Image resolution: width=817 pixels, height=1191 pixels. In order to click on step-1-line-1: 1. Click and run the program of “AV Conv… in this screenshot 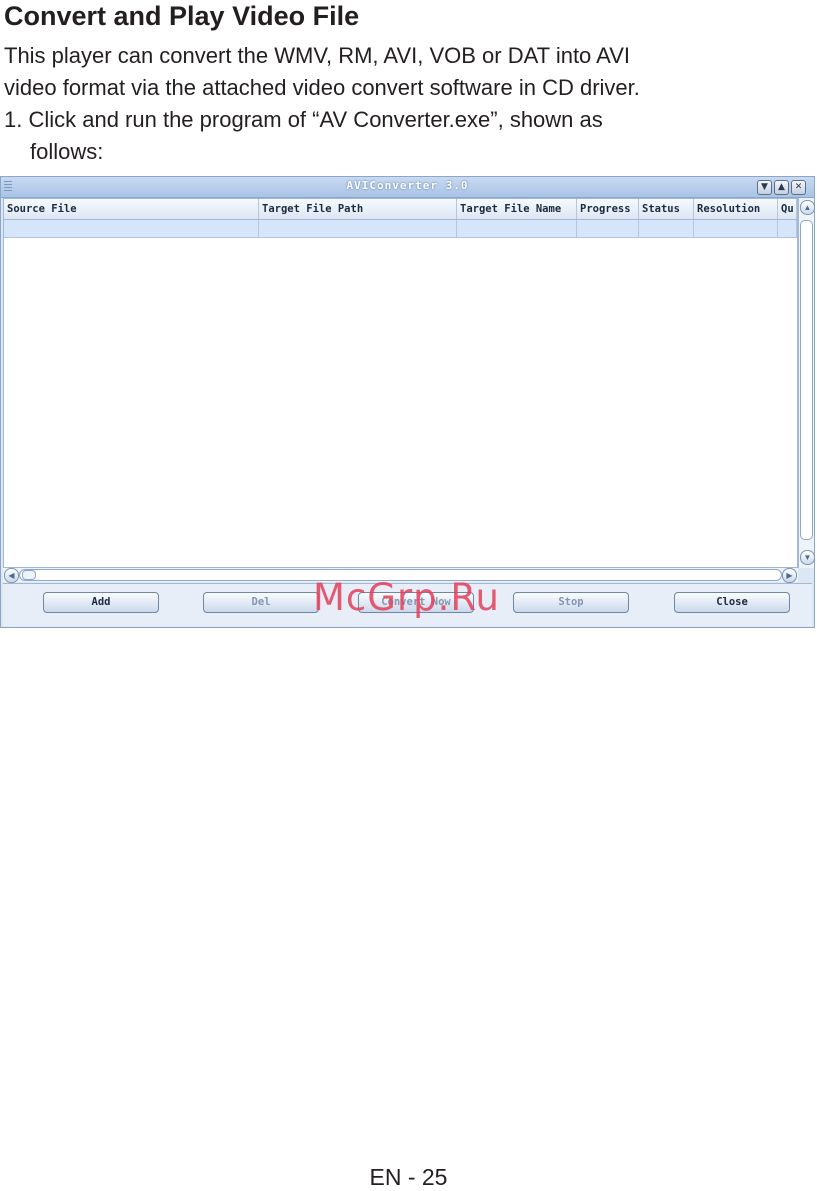, I will do `click(303, 119)`.